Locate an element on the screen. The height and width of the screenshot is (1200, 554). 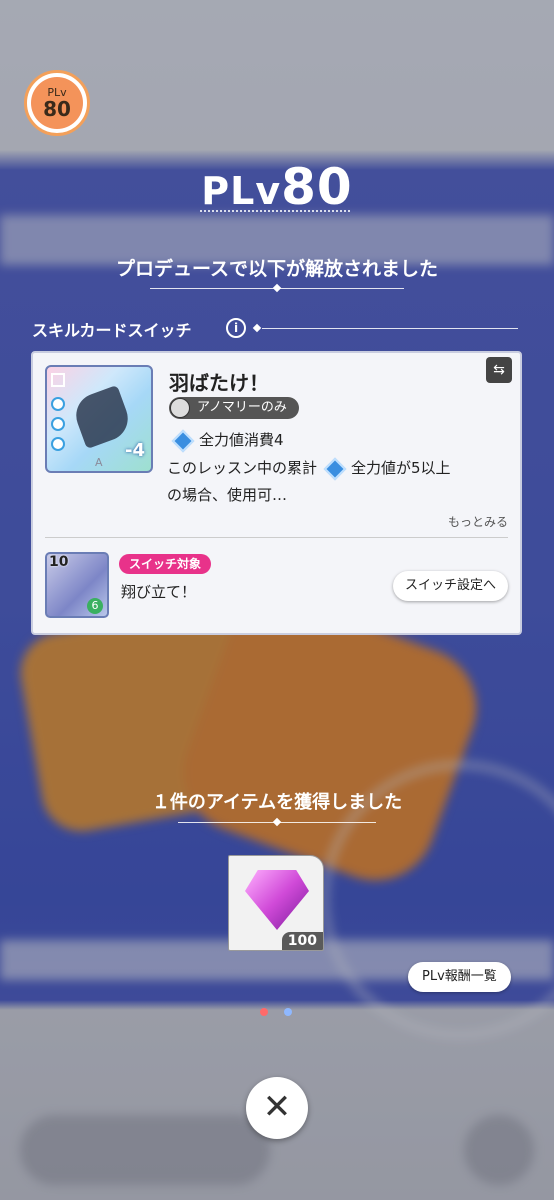
cost-text: 全力値消費4 is located at coordinates (241, 440).